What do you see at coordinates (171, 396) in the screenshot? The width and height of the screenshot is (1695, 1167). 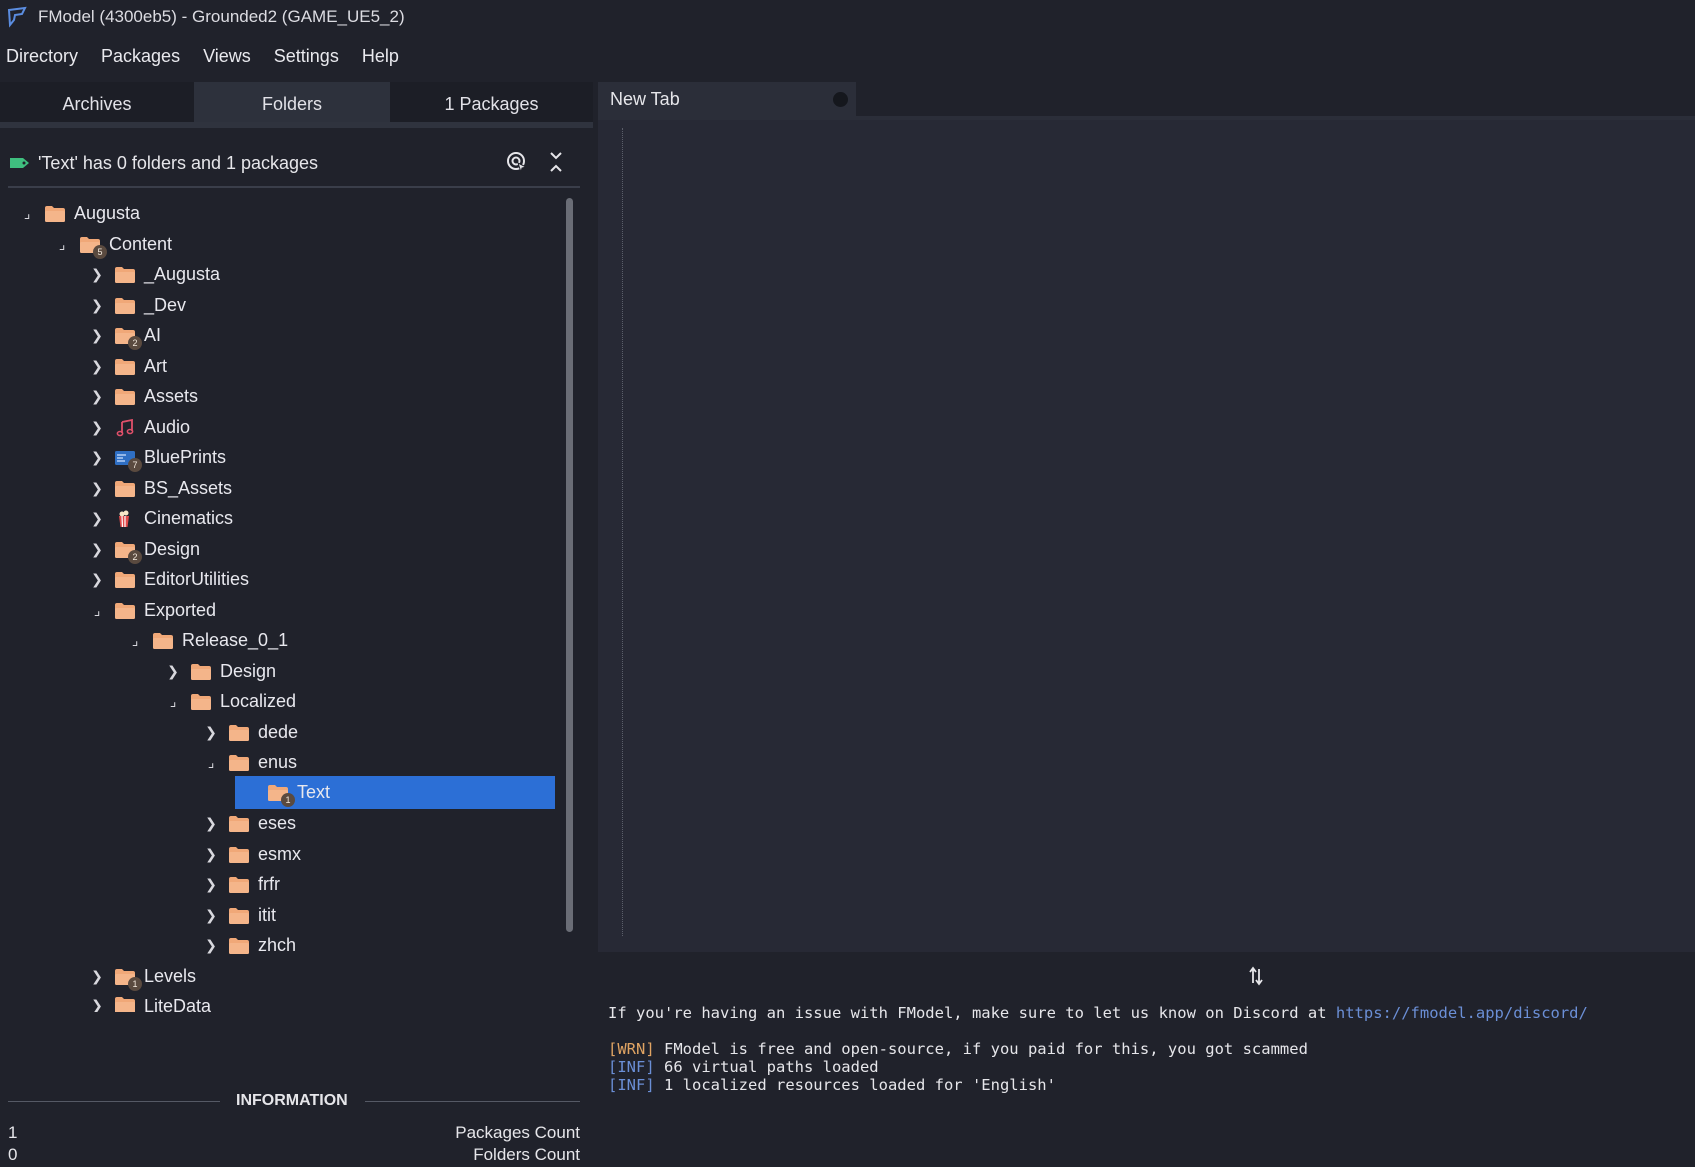 I see `tree-node-label: Assets` at bounding box center [171, 396].